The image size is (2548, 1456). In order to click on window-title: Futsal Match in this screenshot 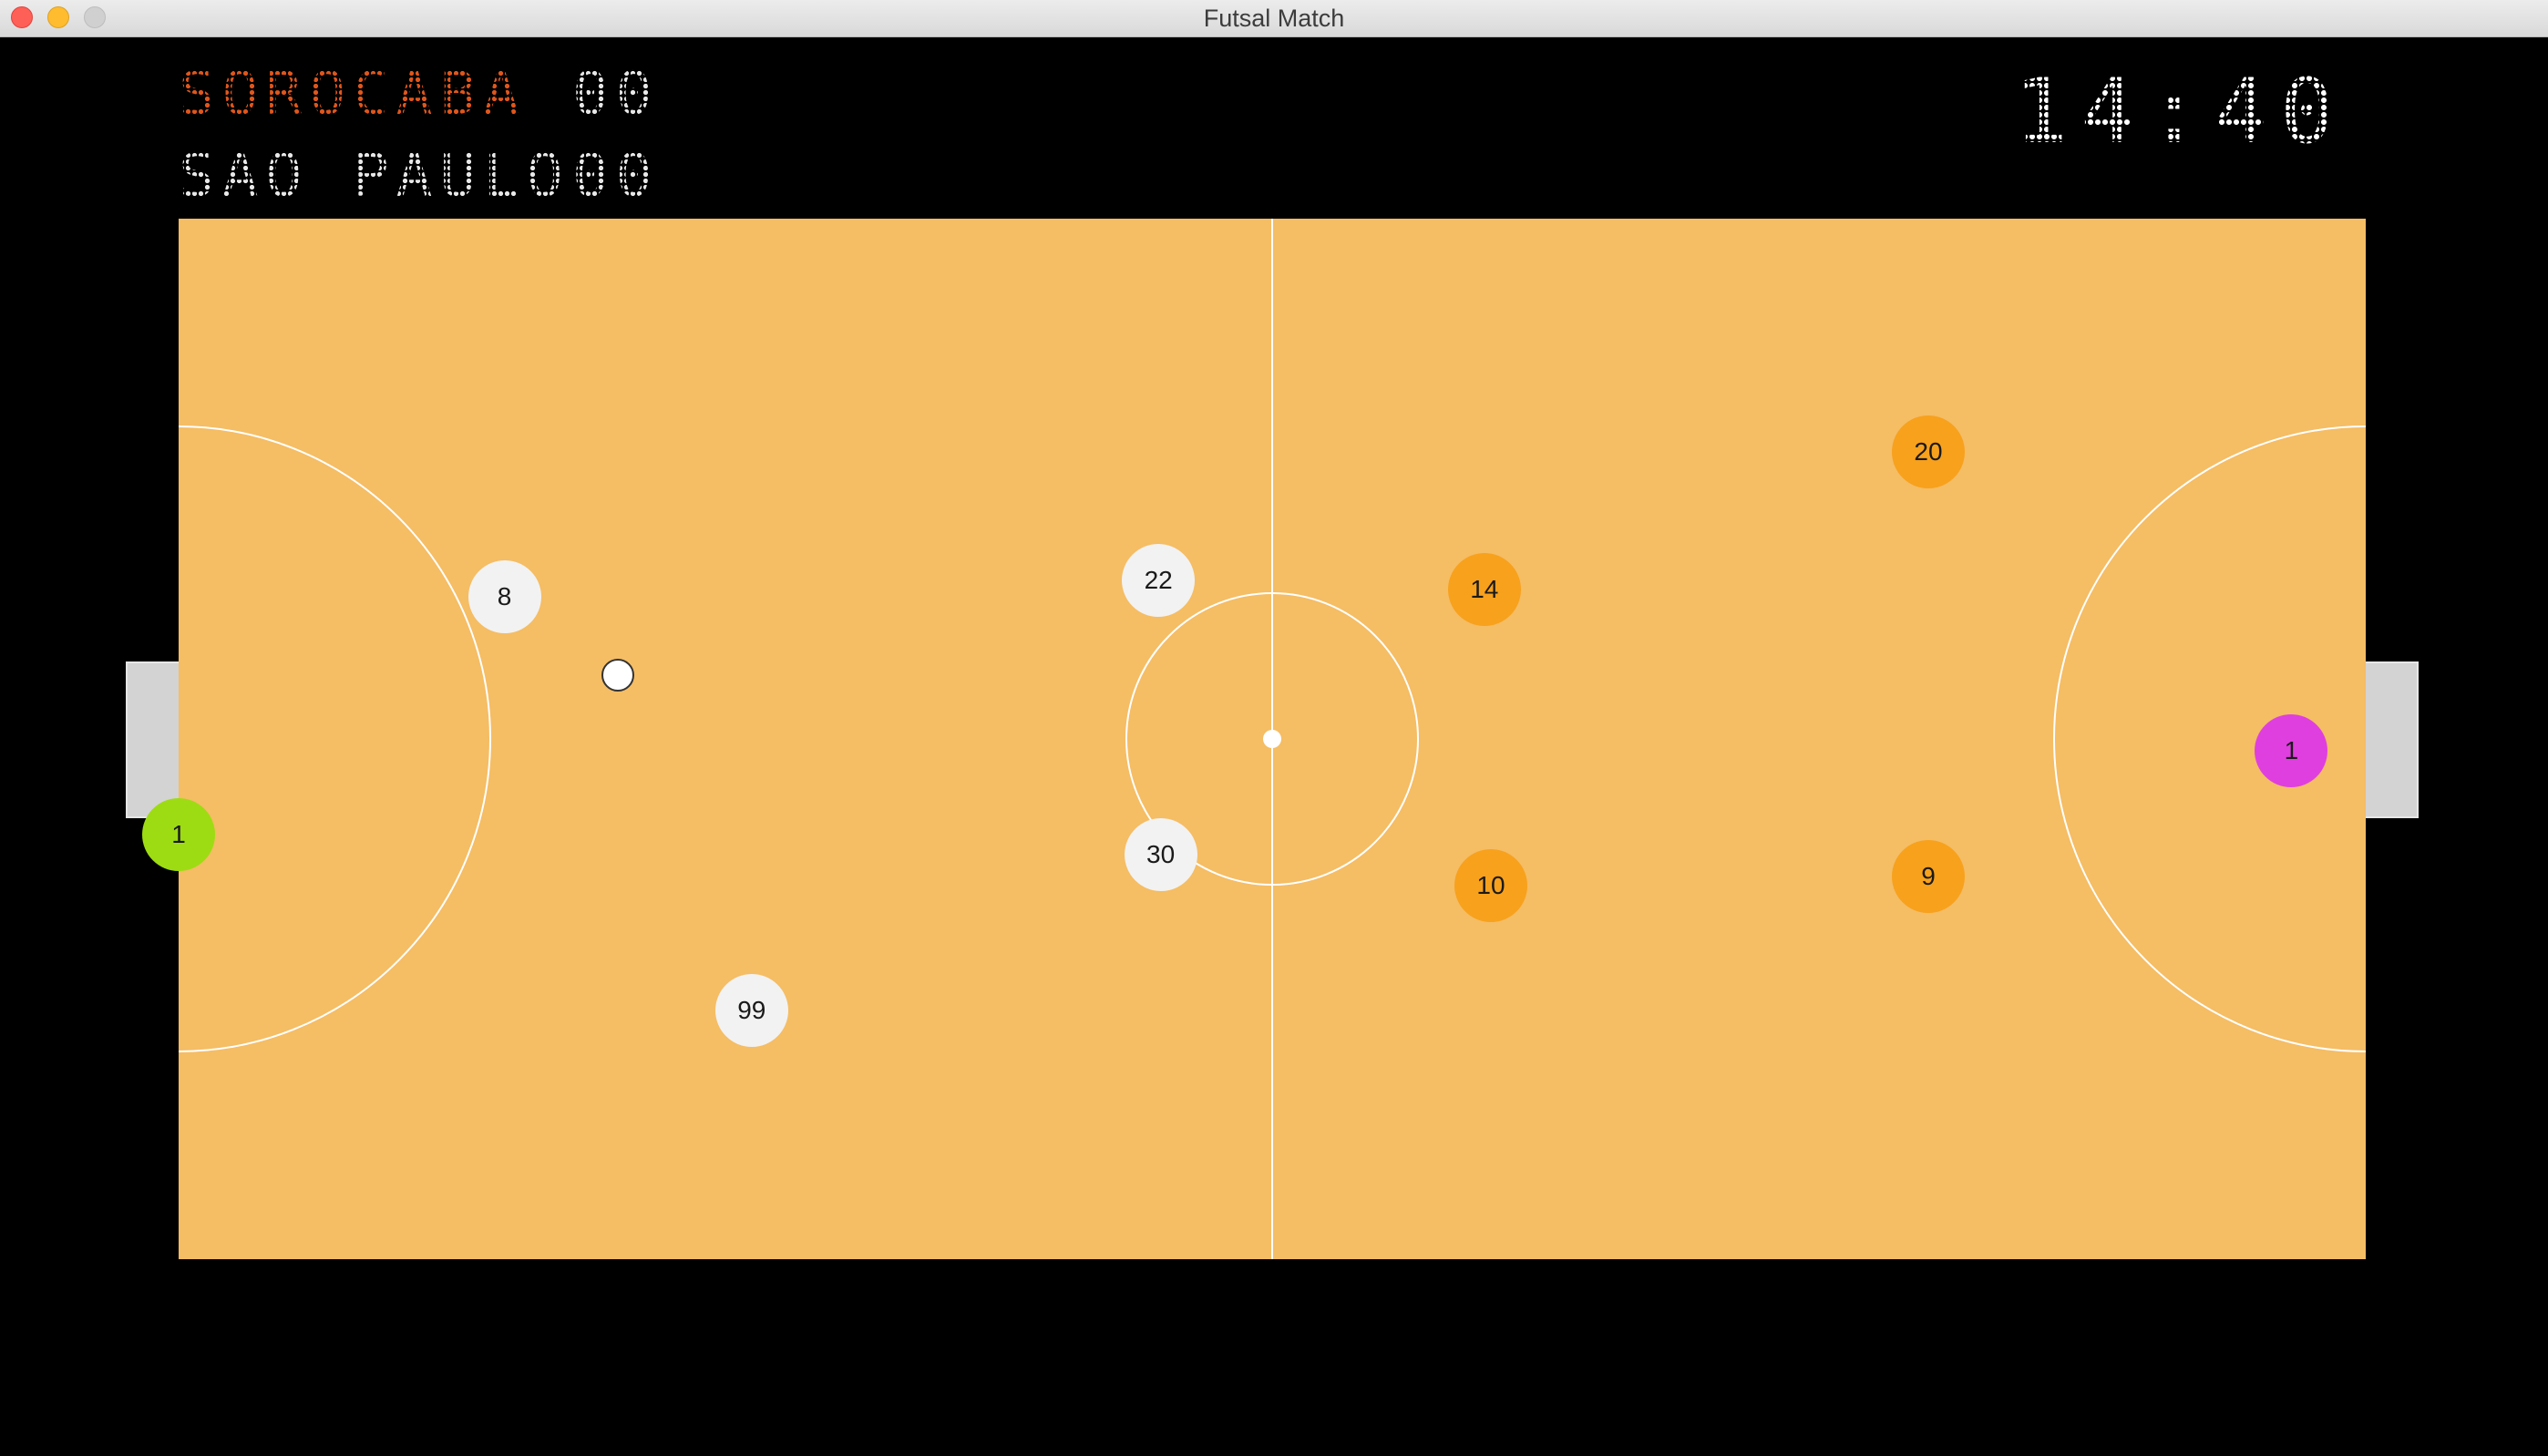, I will do `click(1274, 18)`.